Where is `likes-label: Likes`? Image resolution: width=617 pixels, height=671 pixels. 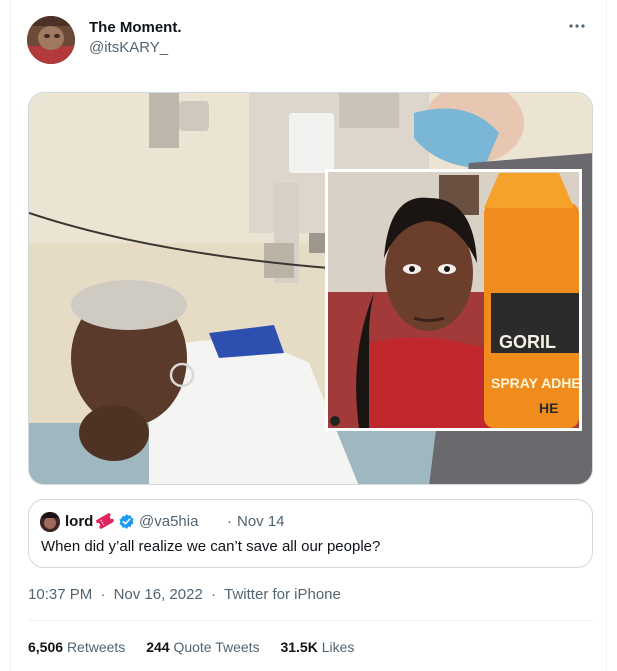 likes-label: Likes is located at coordinates (338, 647).